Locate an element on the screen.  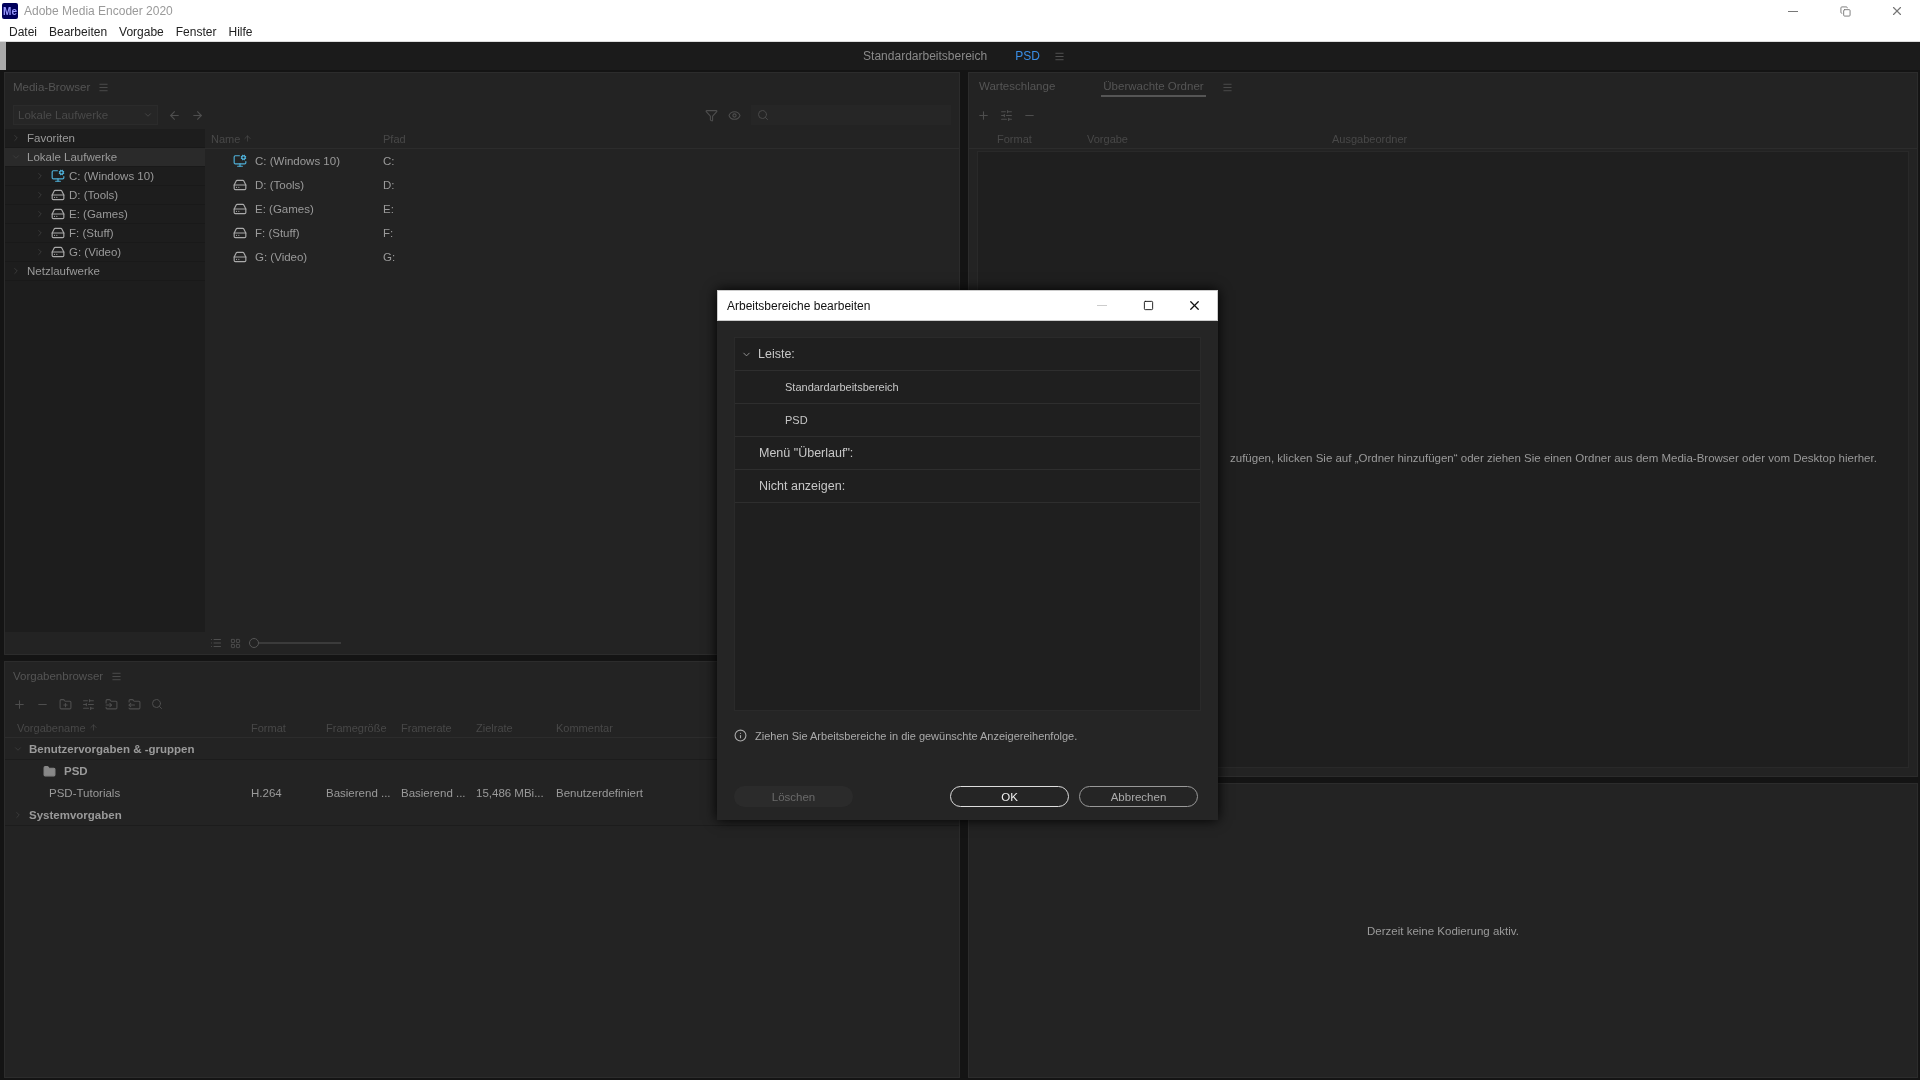
table-cell-text: H.264 is located at coordinates (266, 793).